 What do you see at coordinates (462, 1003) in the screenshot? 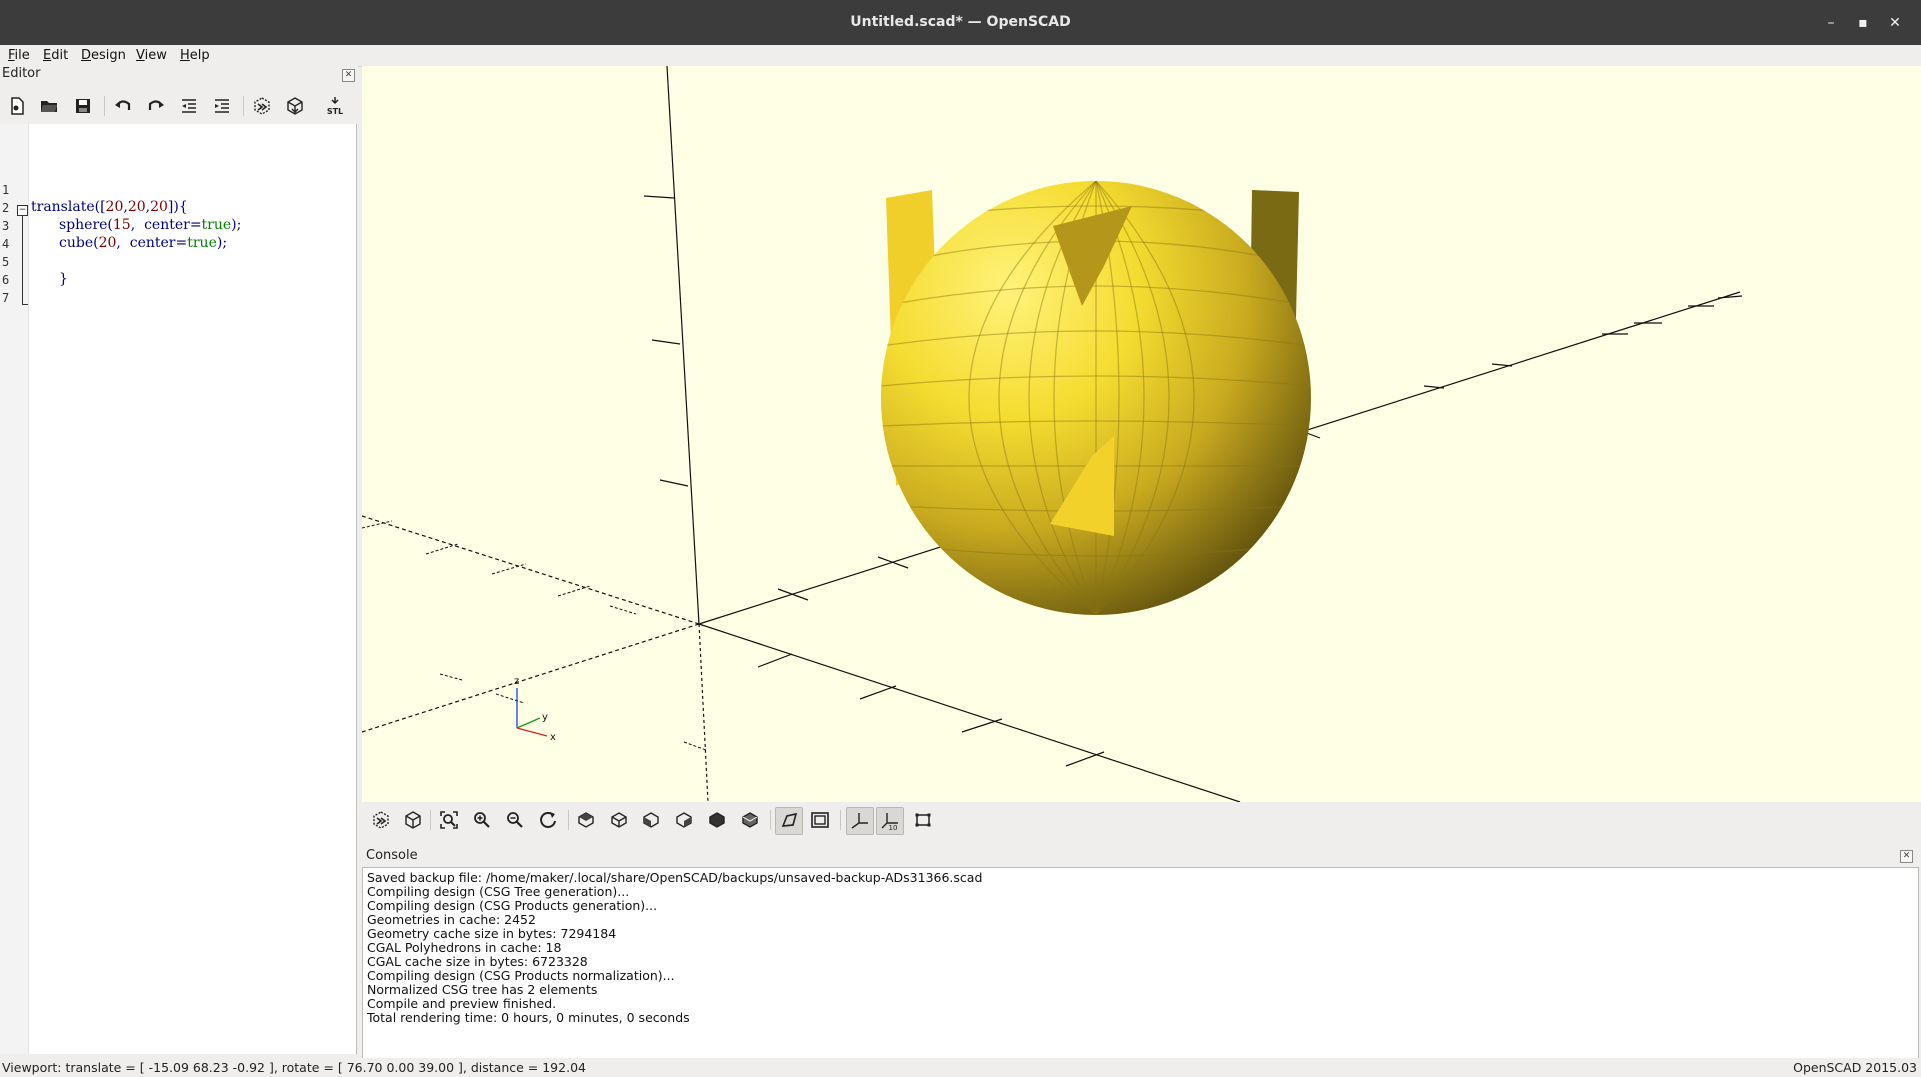
I see `console-line: Compile and preview finished.` at bounding box center [462, 1003].